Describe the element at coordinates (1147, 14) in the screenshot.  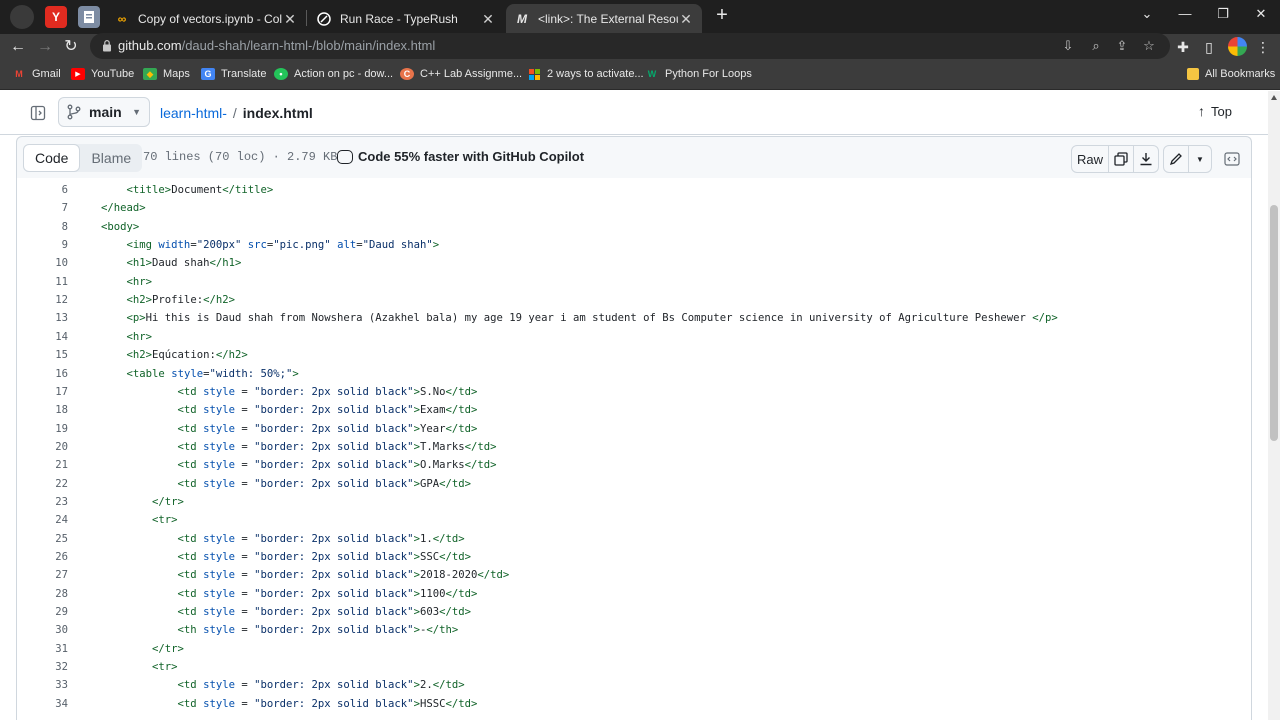
I see `tab-search-icon: ⌄` at that location.